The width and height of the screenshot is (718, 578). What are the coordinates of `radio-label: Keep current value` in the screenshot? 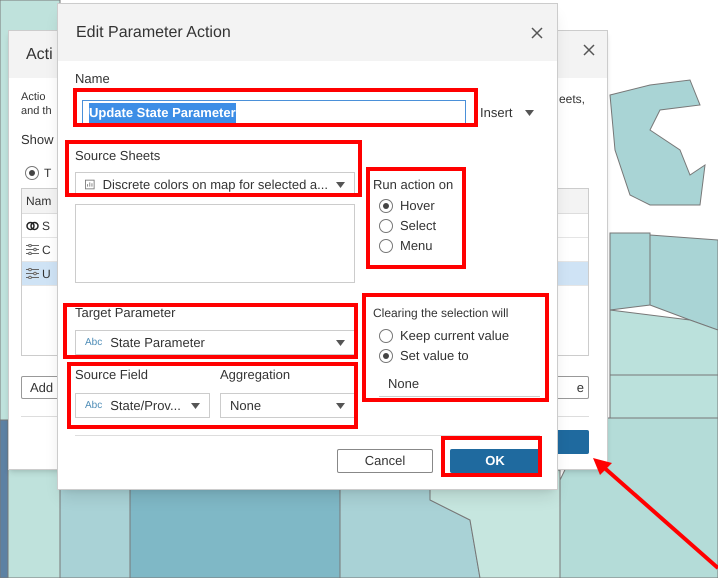 It's located at (455, 336).